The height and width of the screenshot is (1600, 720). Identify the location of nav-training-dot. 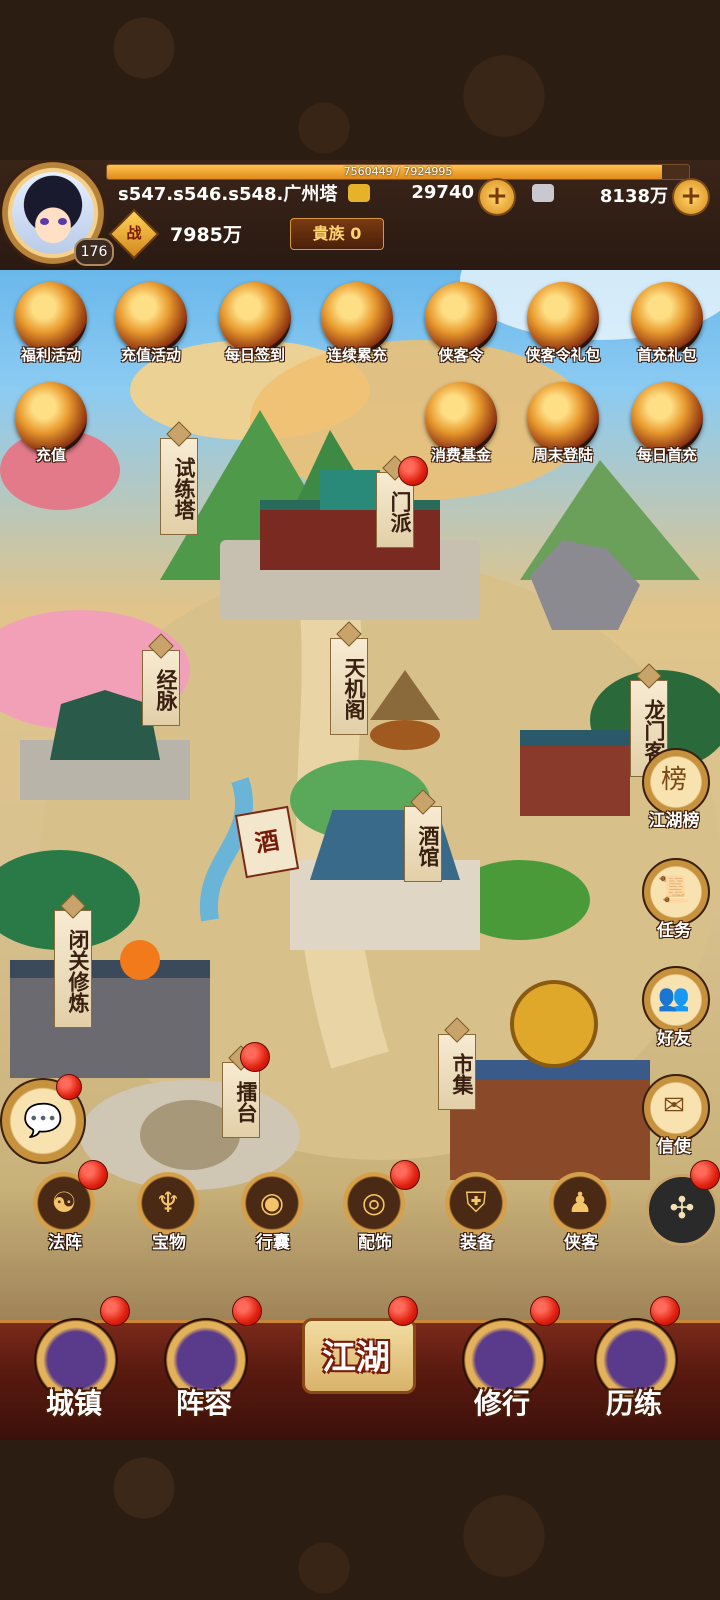
(665, 1311).